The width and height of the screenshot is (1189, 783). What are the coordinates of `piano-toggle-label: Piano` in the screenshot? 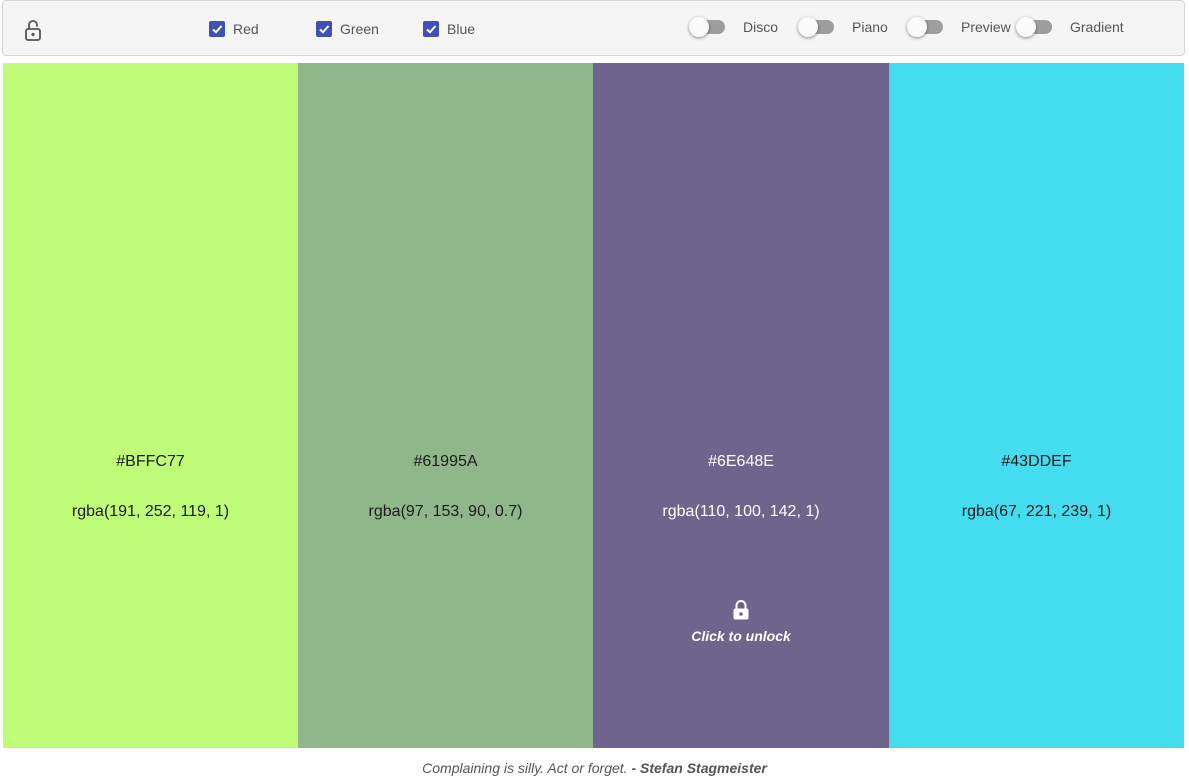 It's located at (870, 27).